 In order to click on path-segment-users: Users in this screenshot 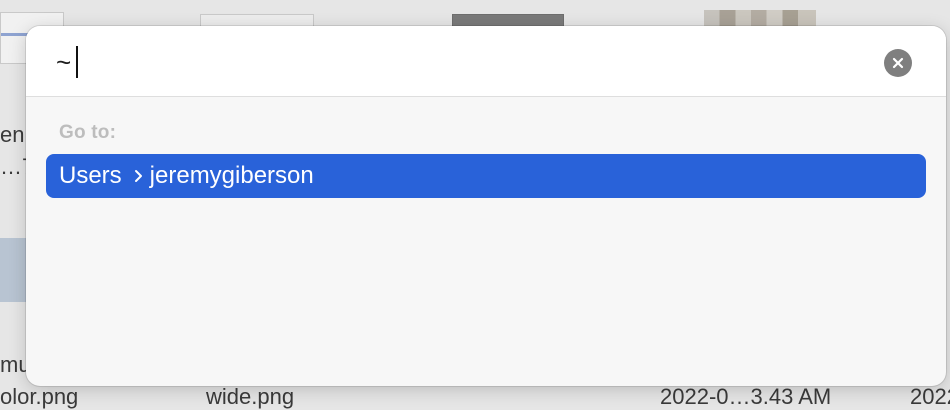, I will do `click(90, 175)`.